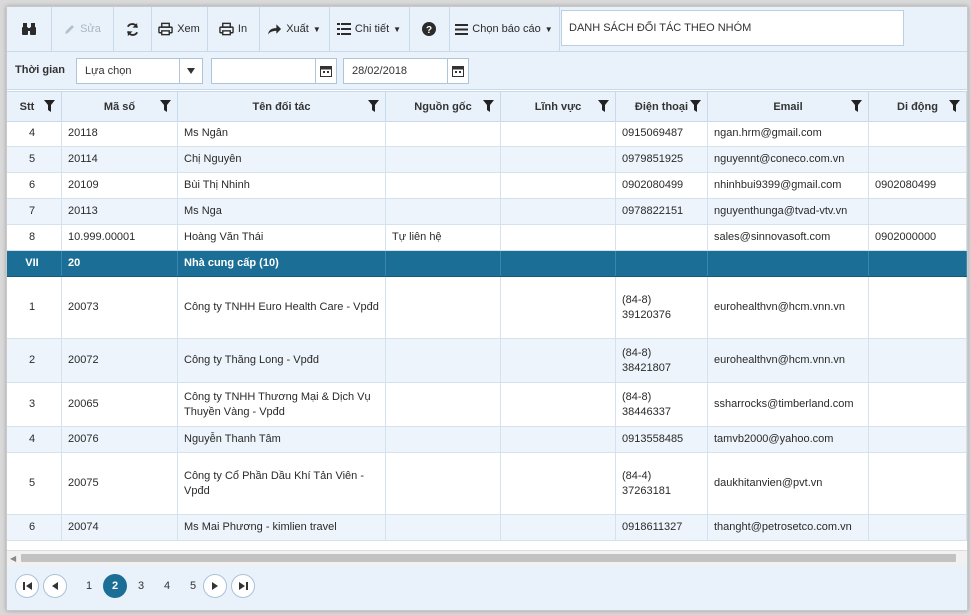 This screenshot has height=615, width=971. Describe the element at coordinates (70, 29) in the screenshot. I see `pencil-icon` at that location.